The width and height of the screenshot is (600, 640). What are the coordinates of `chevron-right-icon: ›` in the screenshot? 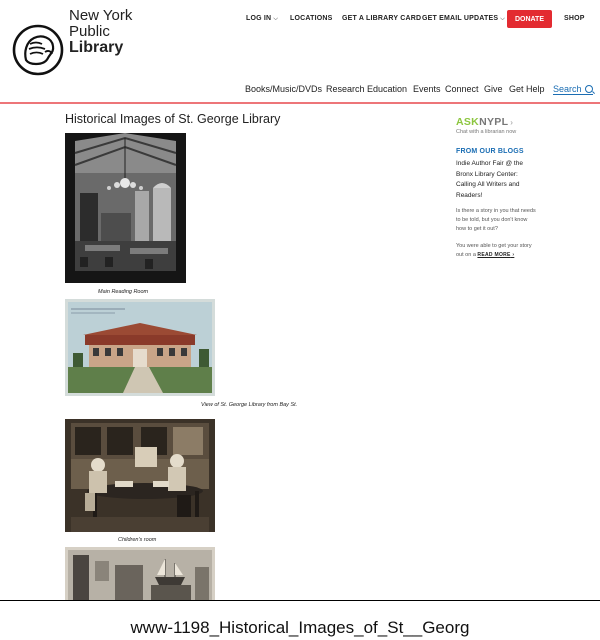 It's located at (512, 122).